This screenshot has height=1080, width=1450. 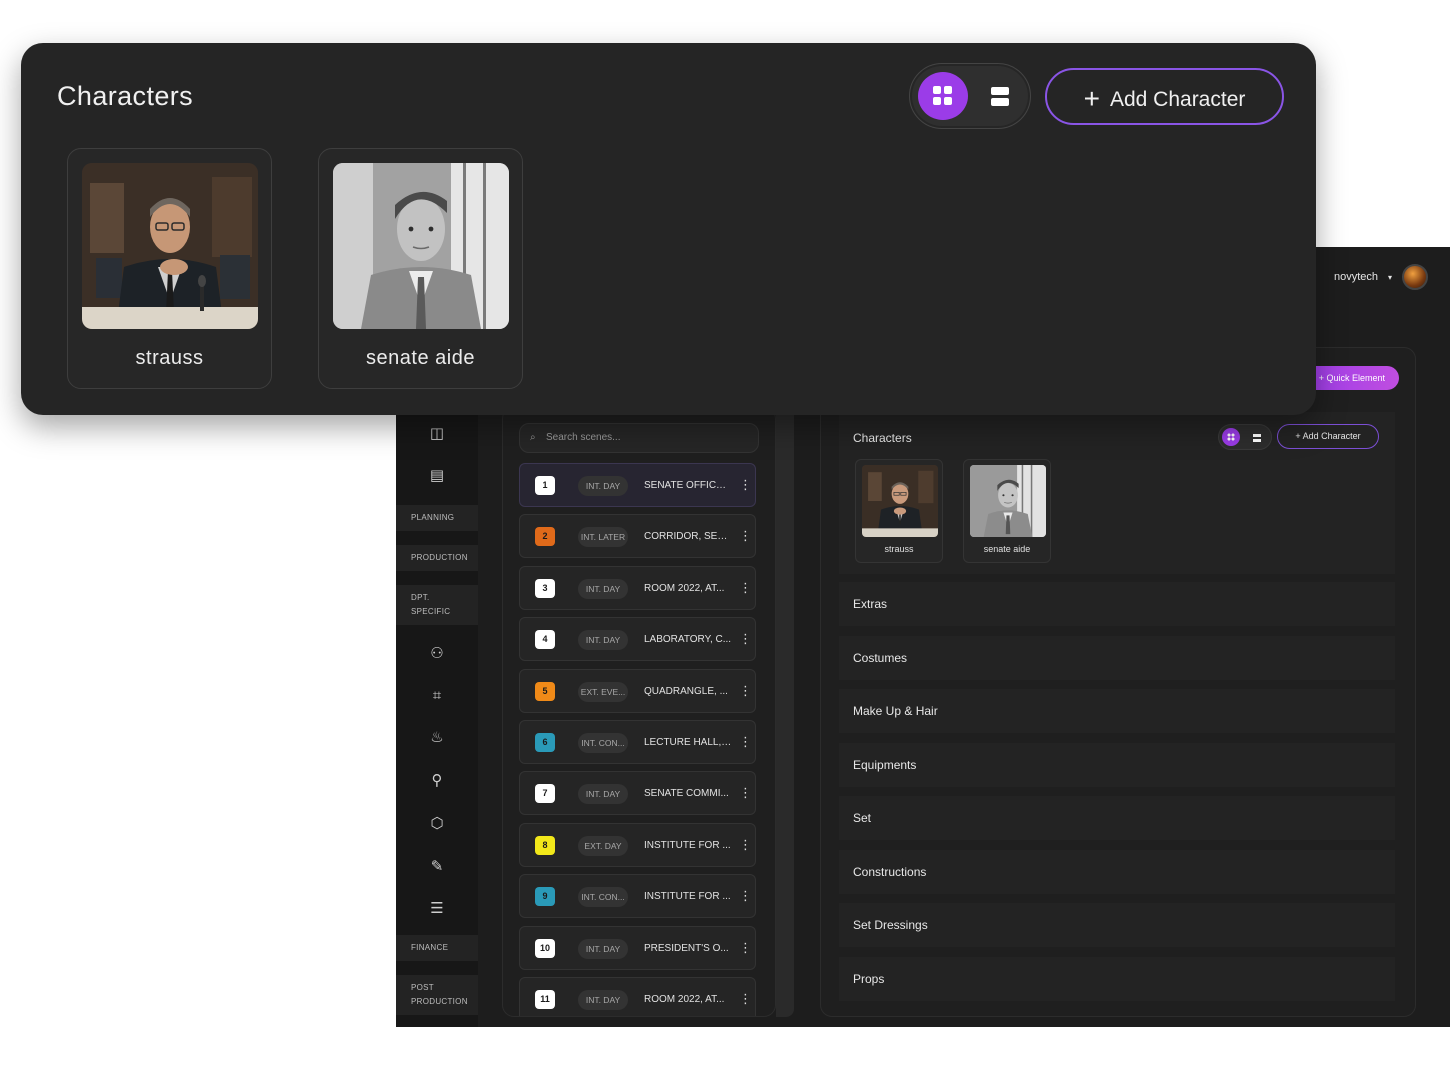 What do you see at coordinates (637, 793) in the screenshot?
I see `scene-row: 7 INT. DAY SENATE COMMI... ⋮` at bounding box center [637, 793].